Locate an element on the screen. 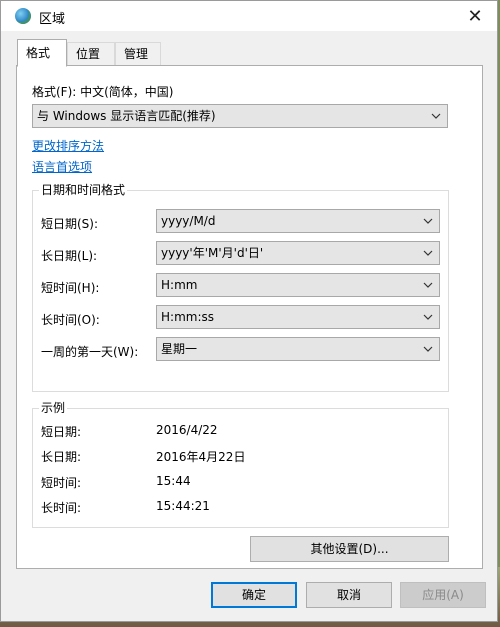 The width and height of the screenshot is (500, 627). tab-format: 格式 is located at coordinates (42, 53).